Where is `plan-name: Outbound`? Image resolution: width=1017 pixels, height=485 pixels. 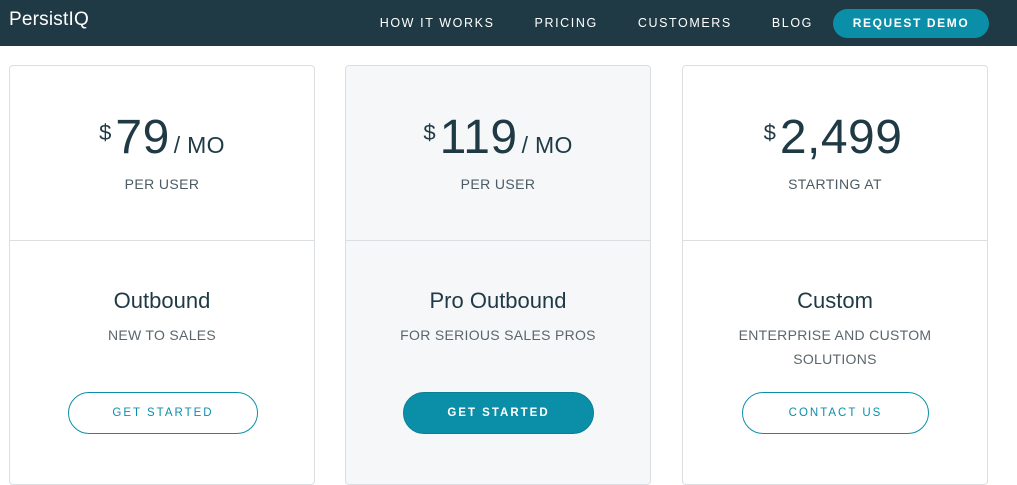 plan-name: Outbound is located at coordinates (162, 300).